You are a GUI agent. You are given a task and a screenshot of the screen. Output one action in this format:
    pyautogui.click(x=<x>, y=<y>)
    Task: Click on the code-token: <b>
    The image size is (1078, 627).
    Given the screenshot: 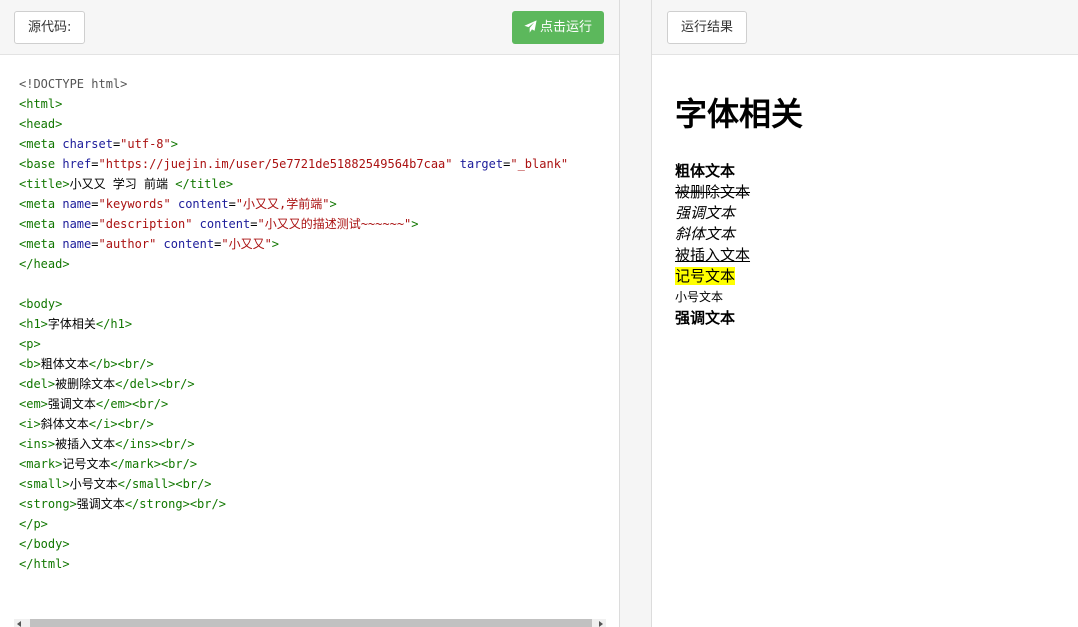 What is the action you would take?
    pyautogui.click(x=30, y=364)
    